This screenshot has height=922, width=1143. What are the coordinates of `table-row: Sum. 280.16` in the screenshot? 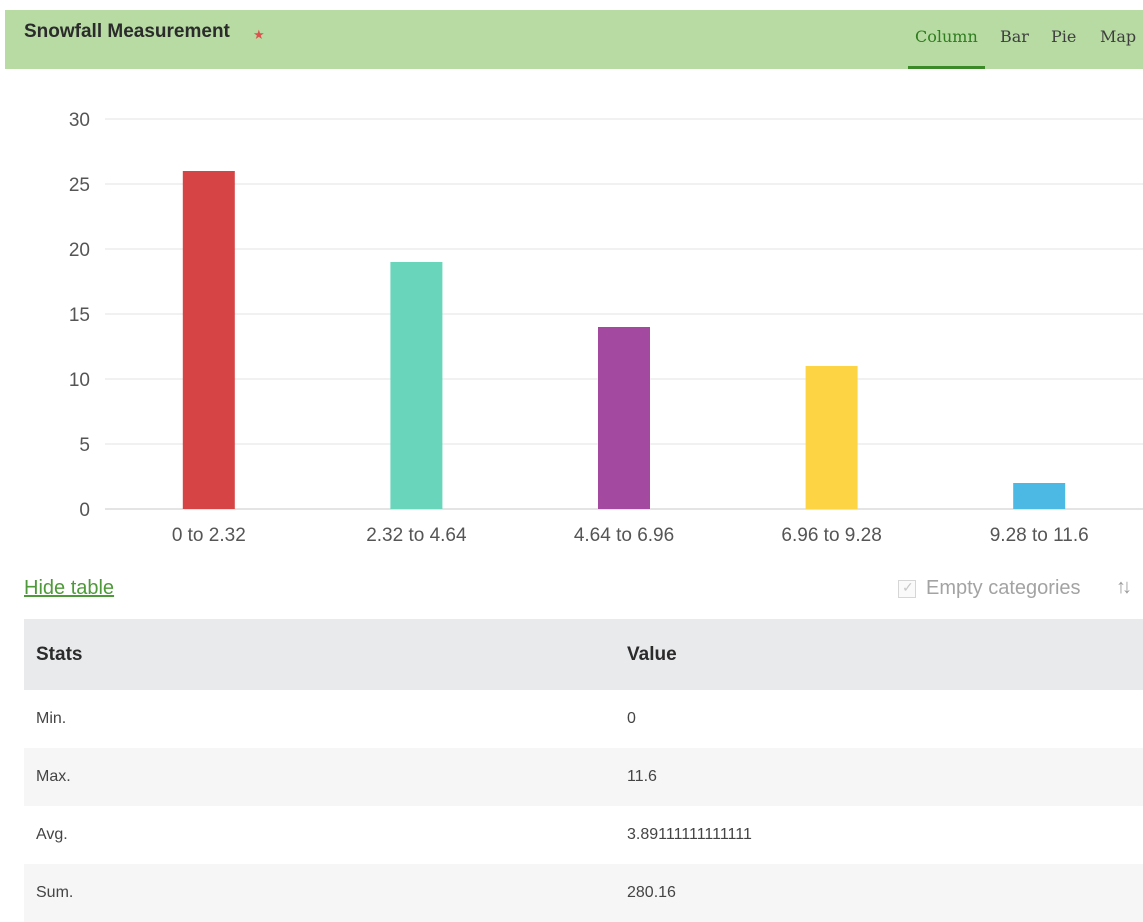 It's located at (583, 893).